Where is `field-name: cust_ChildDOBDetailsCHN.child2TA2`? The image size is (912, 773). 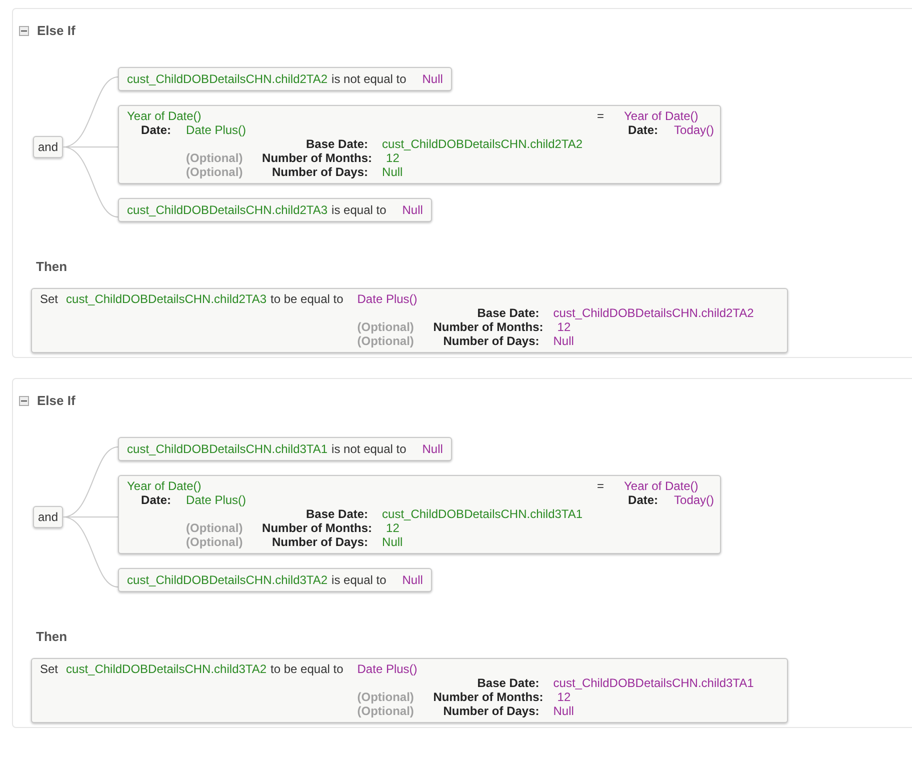 field-name: cust_ChildDOBDetailsCHN.child2TA2 is located at coordinates (227, 79).